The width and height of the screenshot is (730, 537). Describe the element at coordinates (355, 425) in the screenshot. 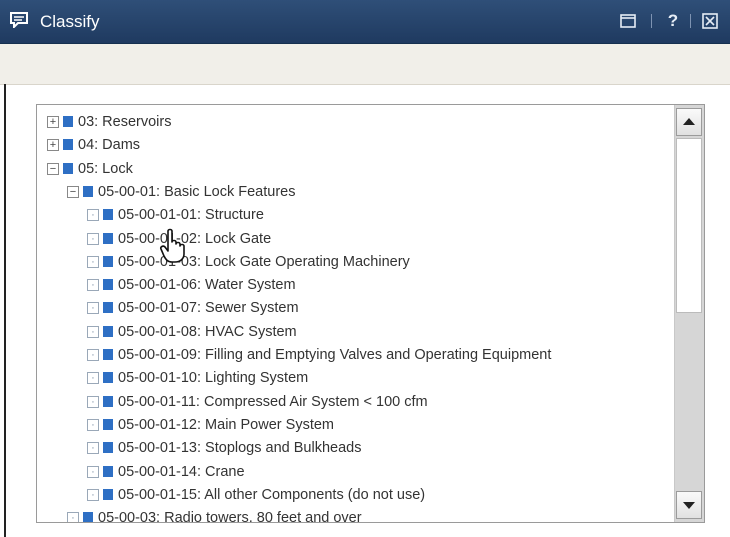

I see `tree-item-05-00-01-12: · 05-00-01-12: Main Power System` at that location.